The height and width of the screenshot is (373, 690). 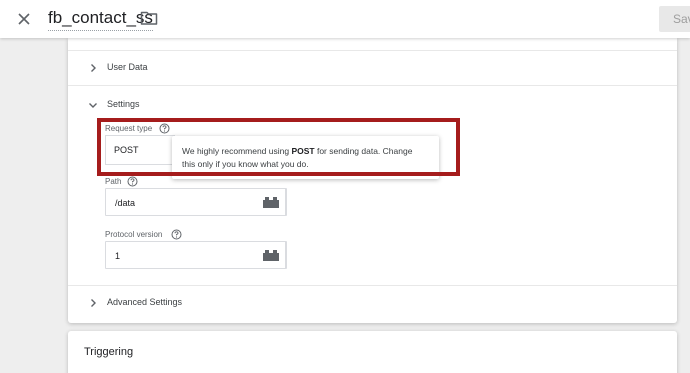 I want to click on section-user-data: User Data, so click(x=372, y=68).